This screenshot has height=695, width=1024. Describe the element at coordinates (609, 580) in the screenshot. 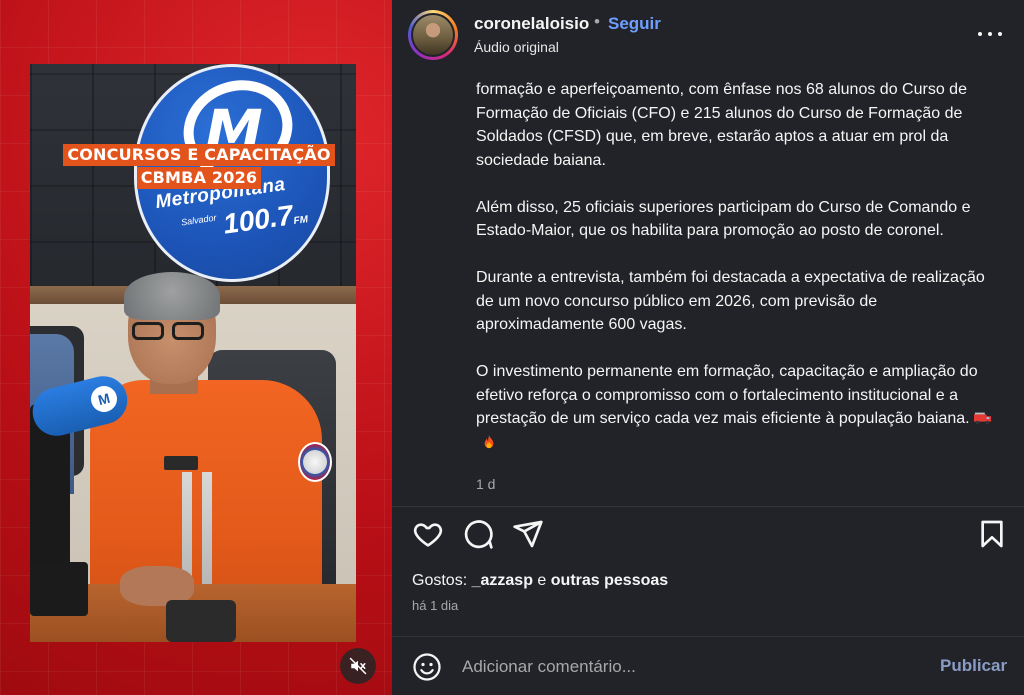

I see `other-likers-link: outras pessoas` at that location.